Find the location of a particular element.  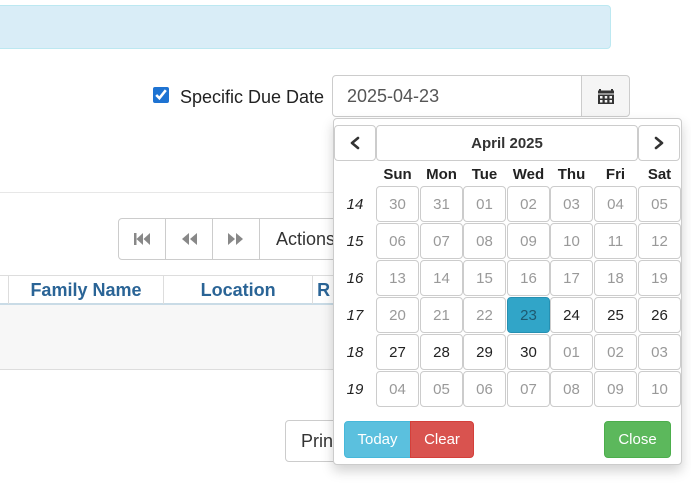

today-button: Today is located at coordinates (377, 439).